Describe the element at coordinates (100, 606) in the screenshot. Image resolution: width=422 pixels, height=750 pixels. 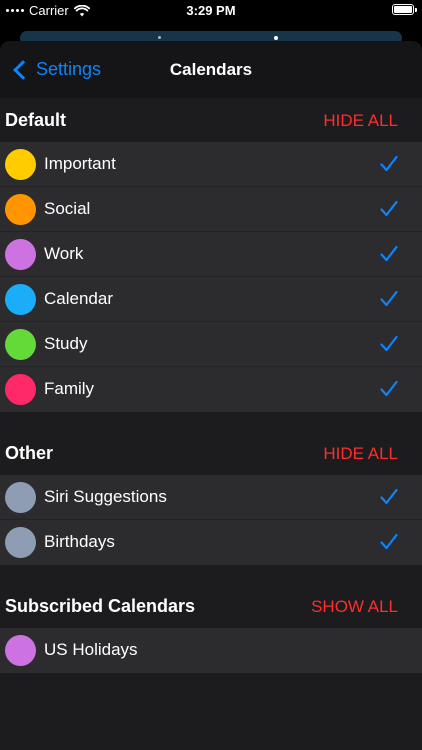
I see `section-title: Subscribed Calendars` at that location.